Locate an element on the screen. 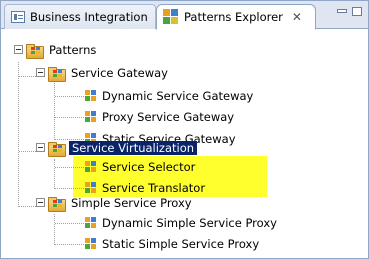 Image resolution: width=369 pixels, height=259 pixels. tree-node-label: Service Virtualization is located at coordinates (133, 148).